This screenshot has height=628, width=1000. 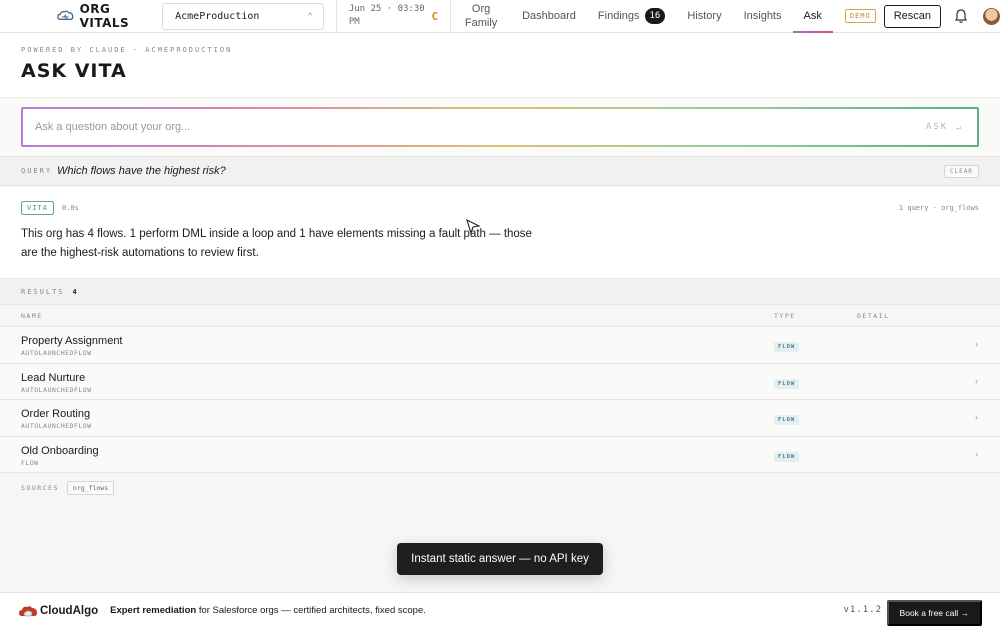 I want to click on scan-date: Jun 25 · 03:30 PM, so click(x=386, y=15).